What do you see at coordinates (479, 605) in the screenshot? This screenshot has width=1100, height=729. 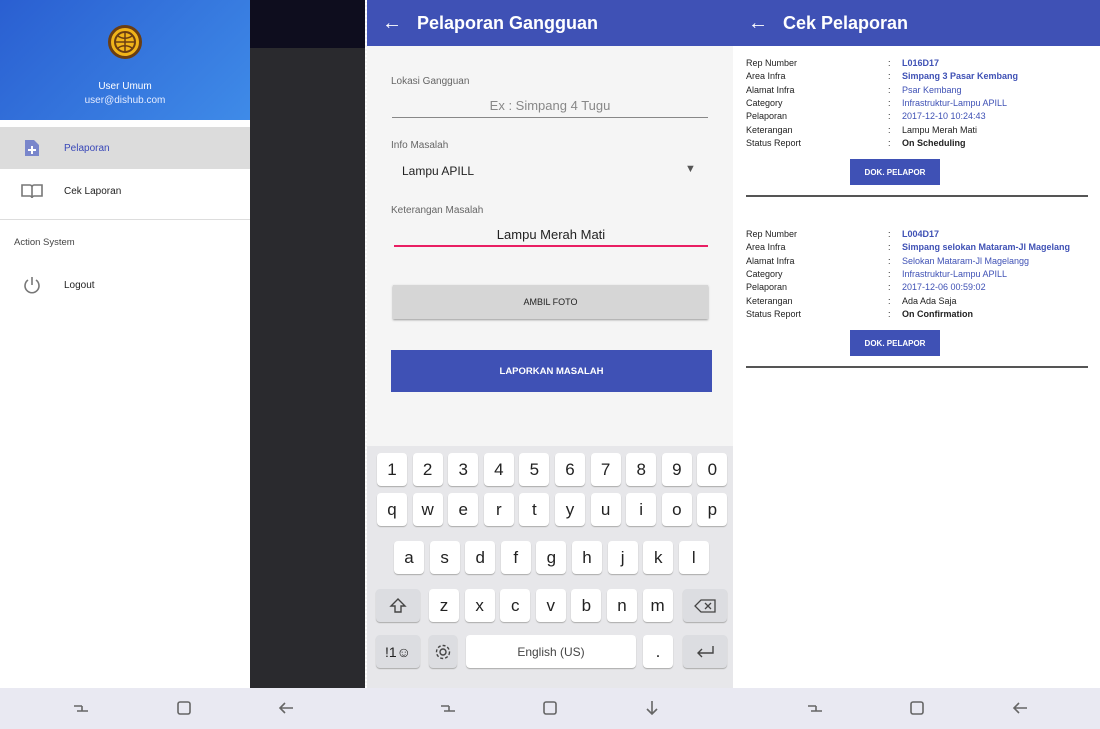 I see `key-x: x` at bounding box center [479, 605].